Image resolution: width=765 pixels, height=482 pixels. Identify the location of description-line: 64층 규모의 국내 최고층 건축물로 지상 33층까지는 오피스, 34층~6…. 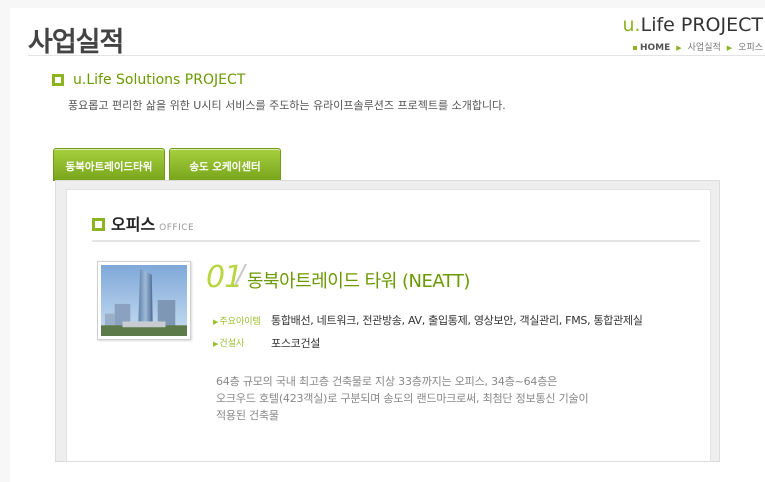
(387, 381).